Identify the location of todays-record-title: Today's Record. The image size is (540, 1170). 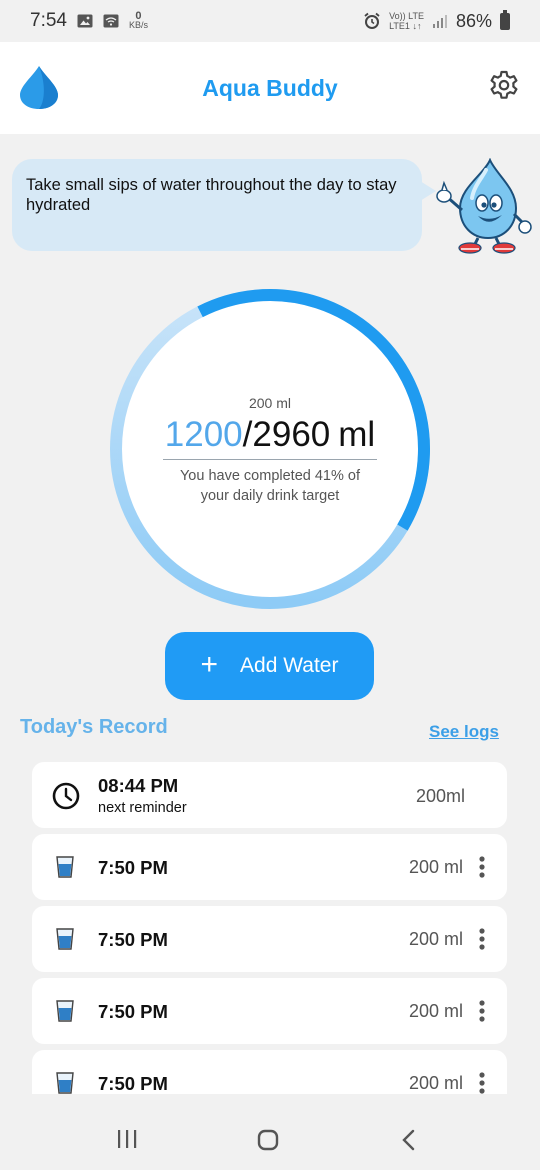
(94, 727).